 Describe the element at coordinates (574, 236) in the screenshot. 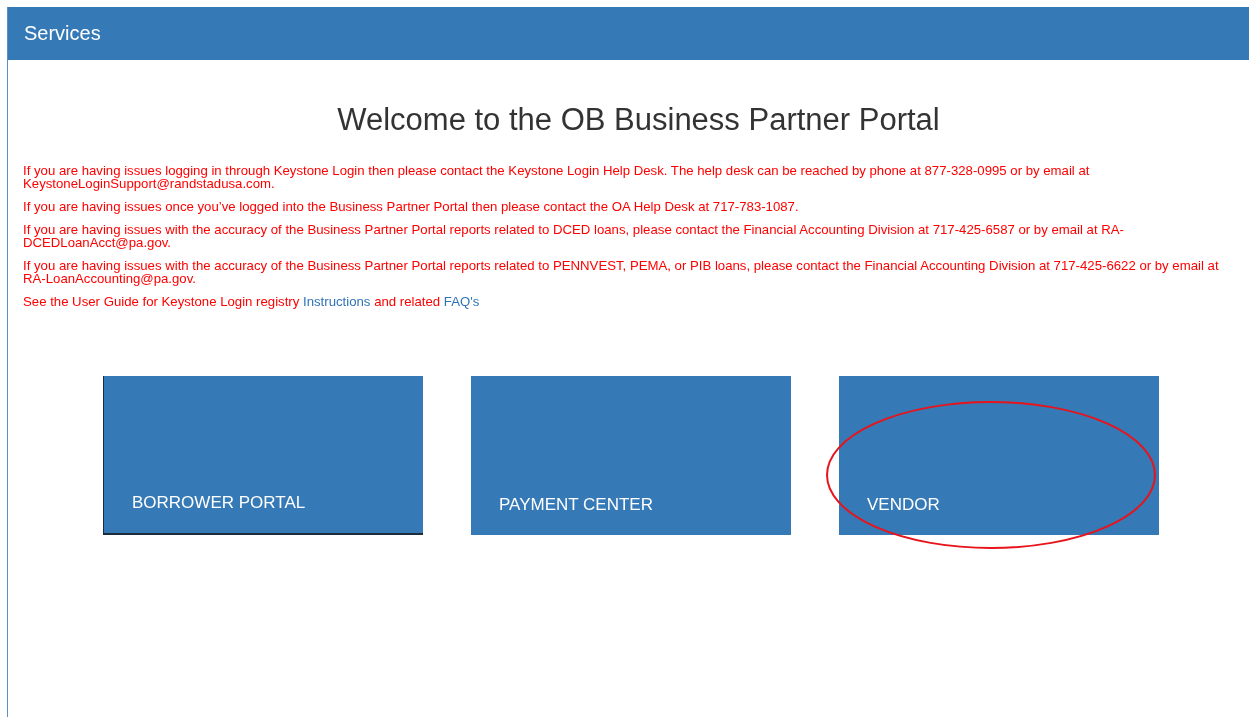

I see `notice-text: If you are having issues with the accuracy of the Business Partner Portal reports related to DCED loans, please contact the Financial Accounting Division at 717-425-6587 or by email at RA-DCEDLoanAcct@pa.gov.` at that location.